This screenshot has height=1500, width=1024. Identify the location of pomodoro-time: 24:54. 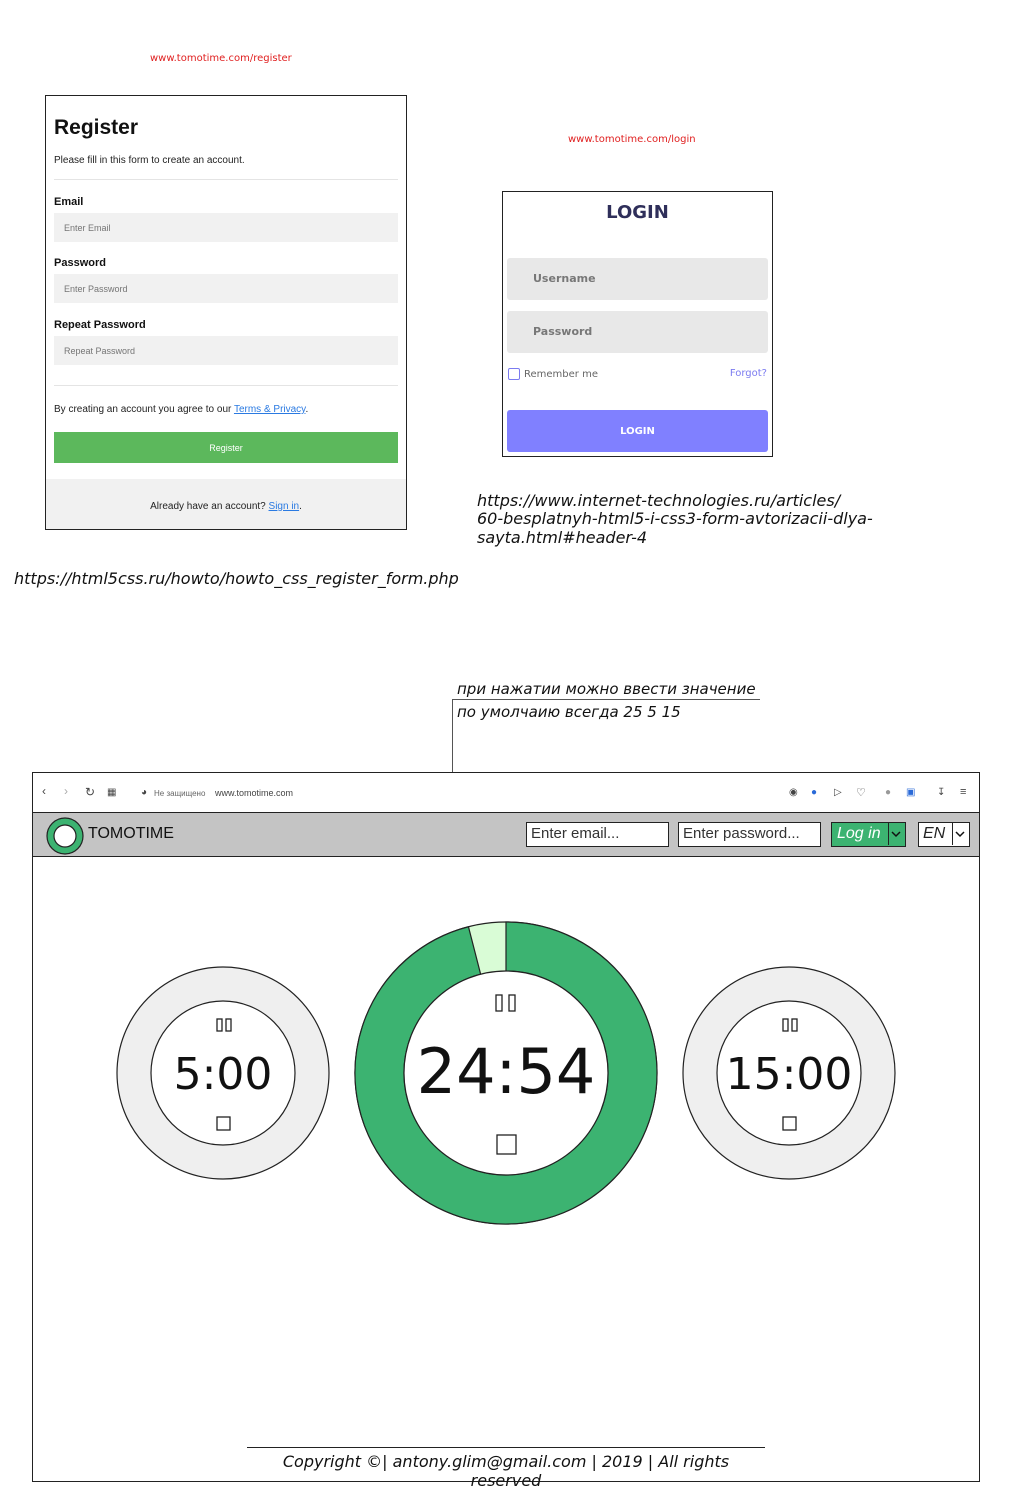
(506, 1071).